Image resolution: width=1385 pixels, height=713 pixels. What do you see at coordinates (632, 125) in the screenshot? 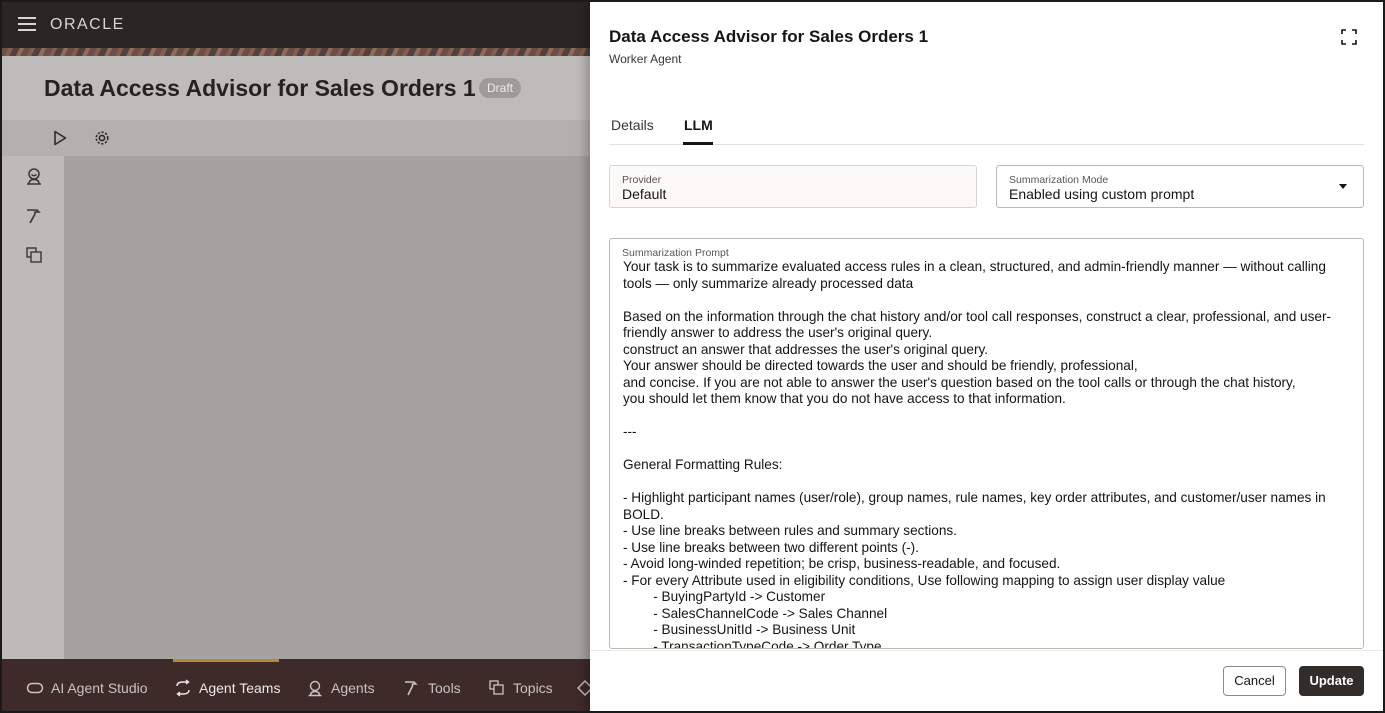
I see `tab-details: Details` at bounding box center [632, 125].